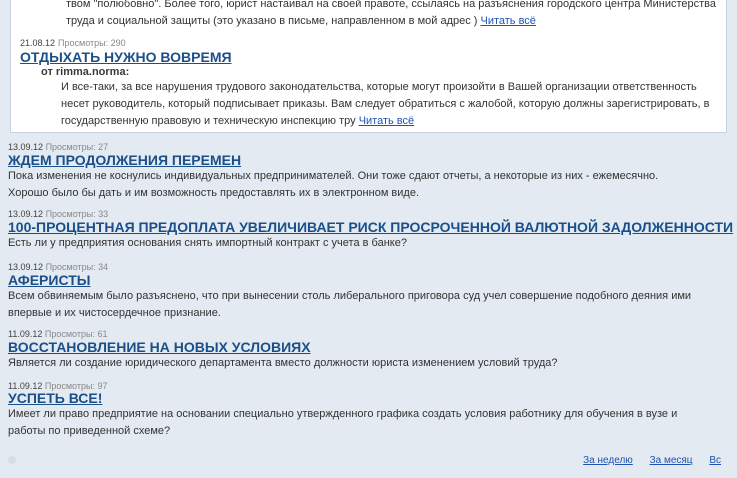  Describe the element at coordinates (58, 214) in the screenshot. I see `item-meta: 13.09.12 Просмотры: 33` at that location.